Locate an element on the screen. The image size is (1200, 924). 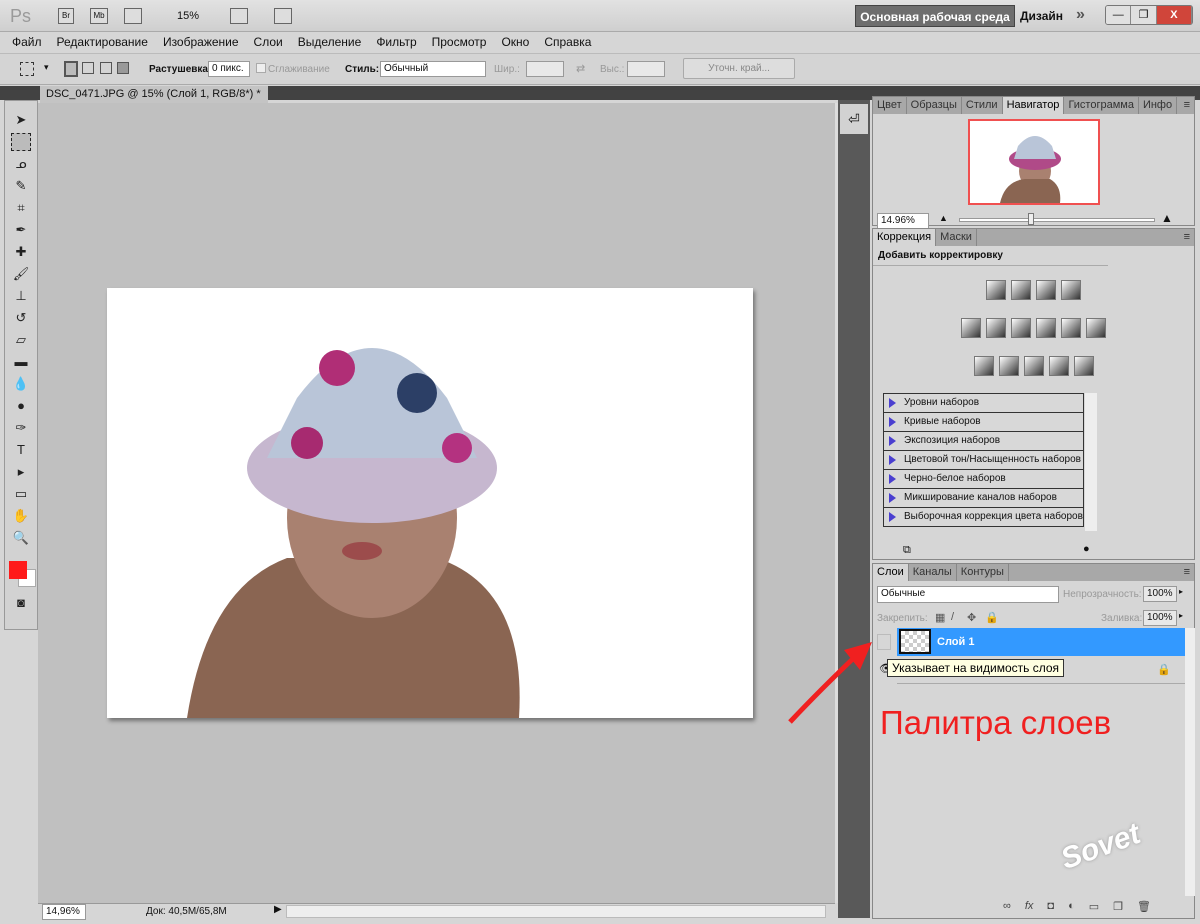
zoom-tool-icon: 🔍 is located at coordinates (21, 538).